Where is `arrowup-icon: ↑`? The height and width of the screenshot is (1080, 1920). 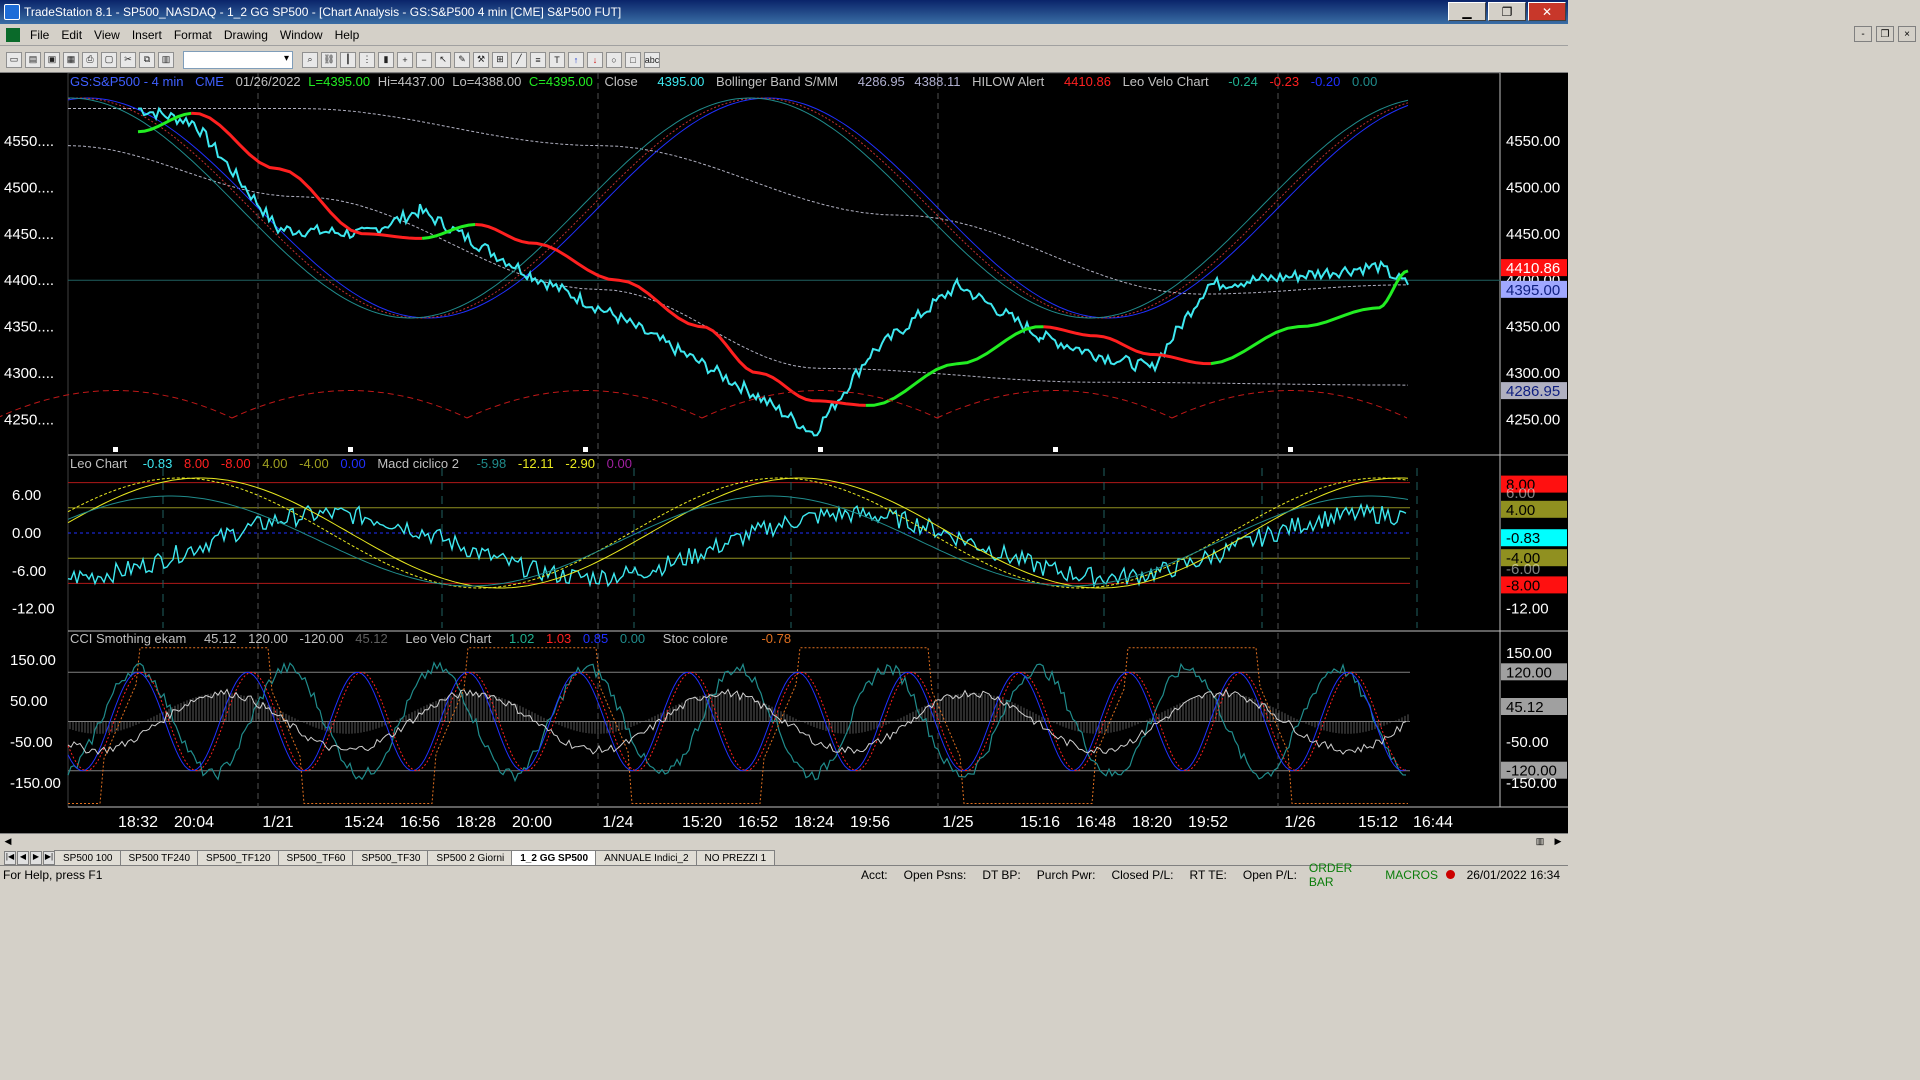 arrowup-icon: ↑ is located at coordinates (576, 59).